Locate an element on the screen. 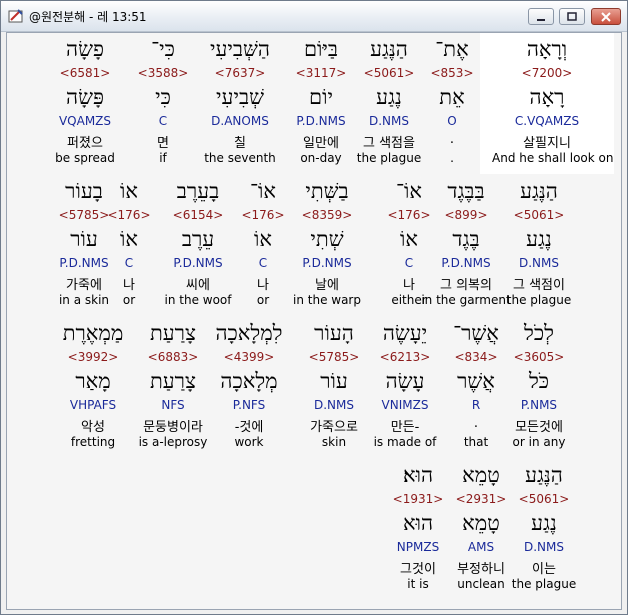 The width and height of the screenshot is (628, 615). window-title: @원전분해 - 레 13:51 is located at coordinates (88, 17).